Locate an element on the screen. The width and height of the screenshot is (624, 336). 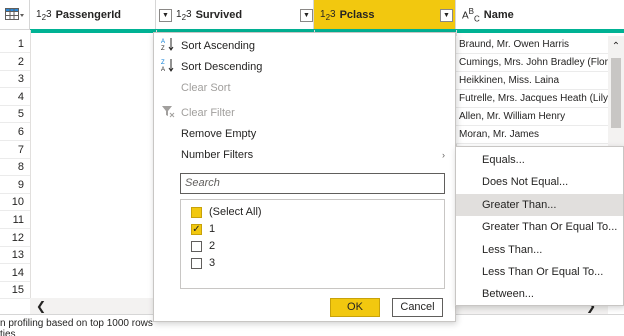
status-cutoff-text: ties is located at coordinates (8, 332).